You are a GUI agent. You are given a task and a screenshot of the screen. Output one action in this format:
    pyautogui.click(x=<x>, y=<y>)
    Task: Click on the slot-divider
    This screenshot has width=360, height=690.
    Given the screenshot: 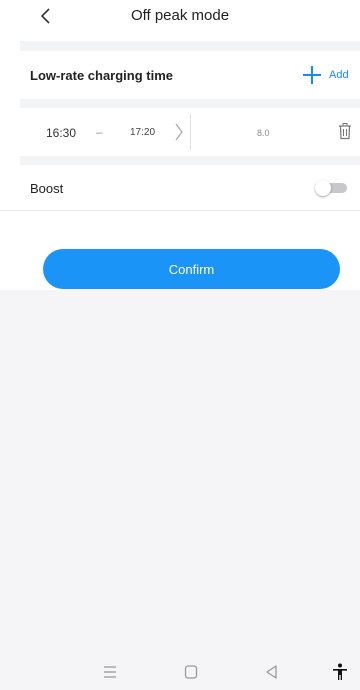 What is the action you would take?
    pyautogui.click(x=190, y=132)
    